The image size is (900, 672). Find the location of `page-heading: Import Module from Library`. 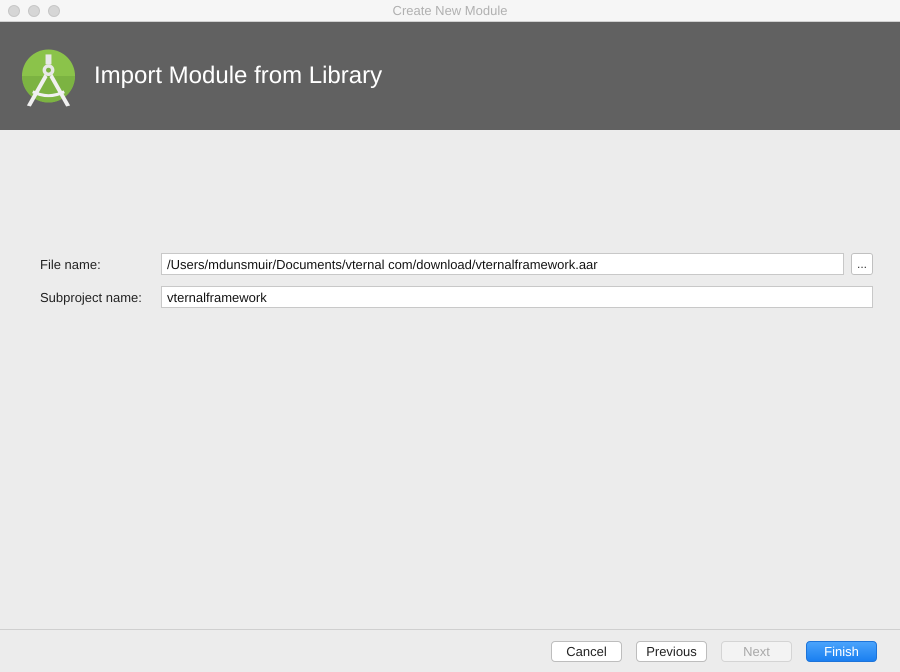

page-heading: Import Module from Library is located at coordinates (238, 76).